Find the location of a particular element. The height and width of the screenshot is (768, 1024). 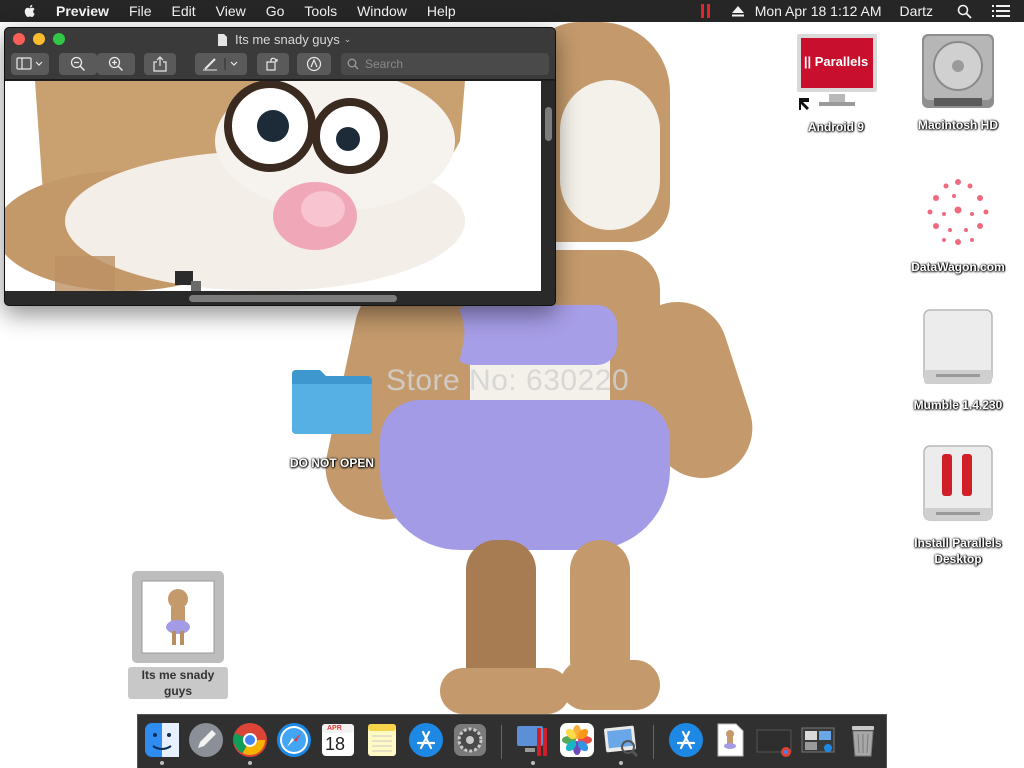

zoom-in-button is located at coordinates (116, 64).